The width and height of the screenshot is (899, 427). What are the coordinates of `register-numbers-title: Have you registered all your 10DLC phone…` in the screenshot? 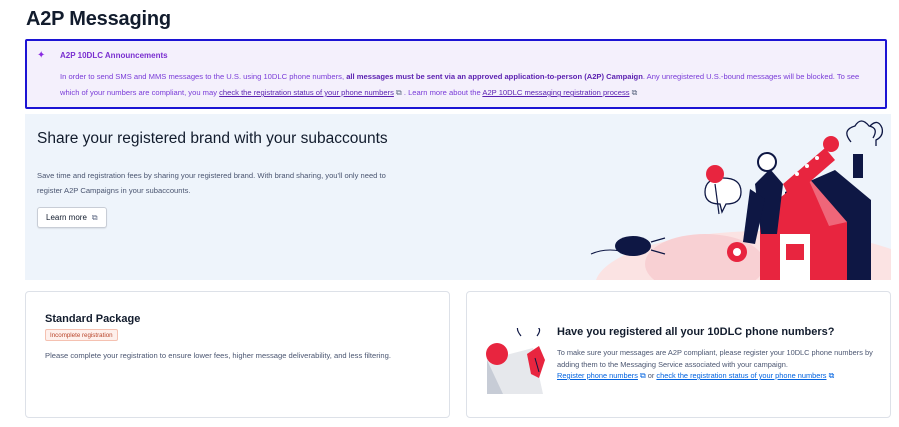 It's located at (696, 332).